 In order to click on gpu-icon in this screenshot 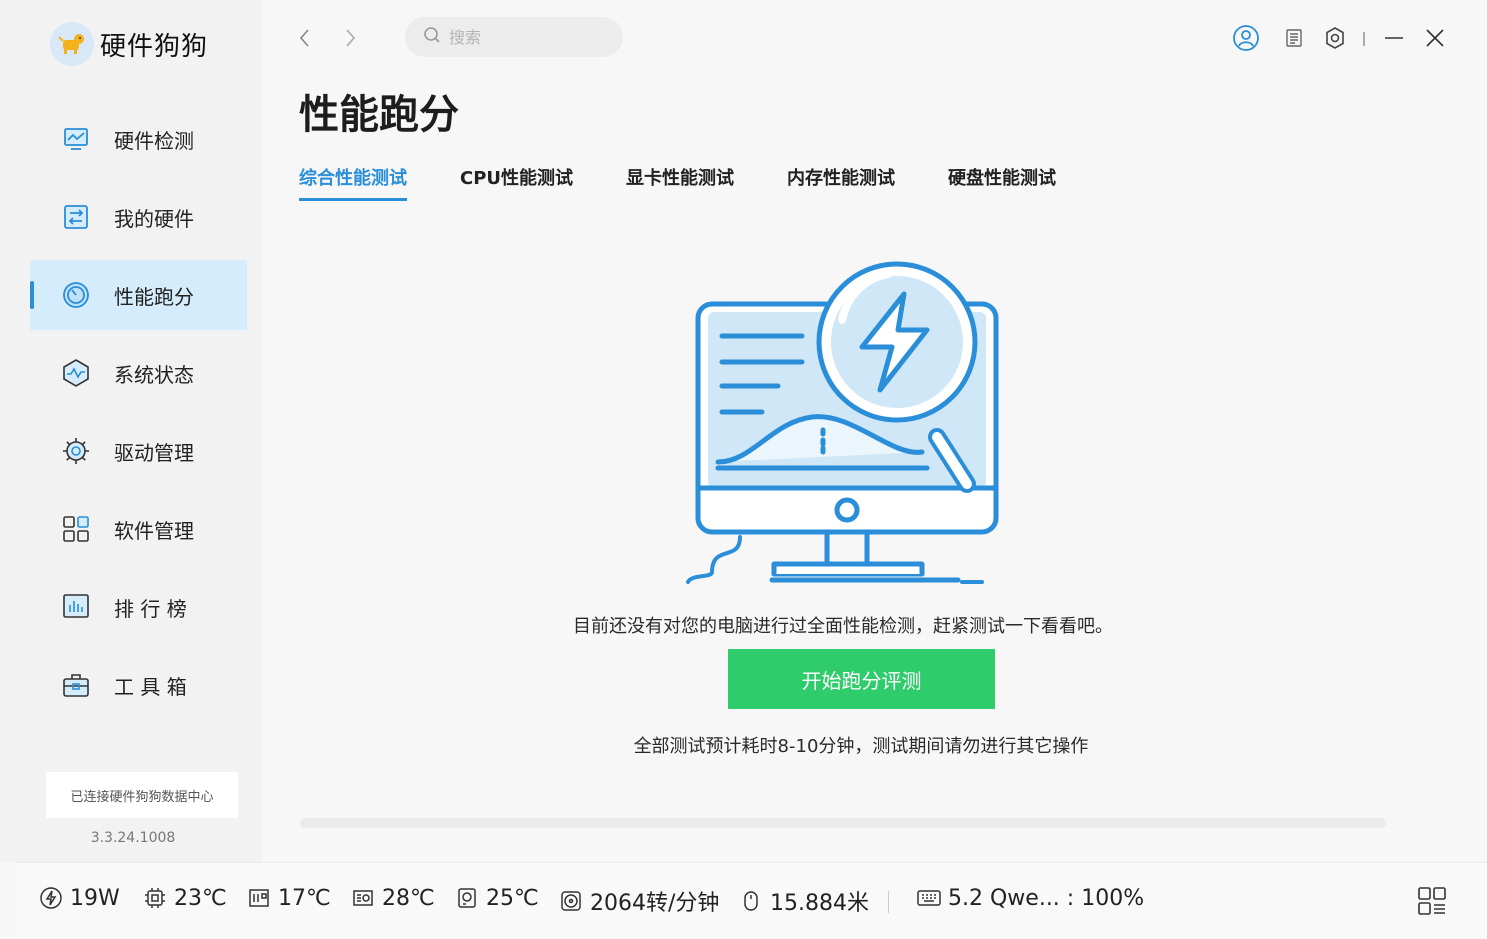, I will do `click(363, 898)`.